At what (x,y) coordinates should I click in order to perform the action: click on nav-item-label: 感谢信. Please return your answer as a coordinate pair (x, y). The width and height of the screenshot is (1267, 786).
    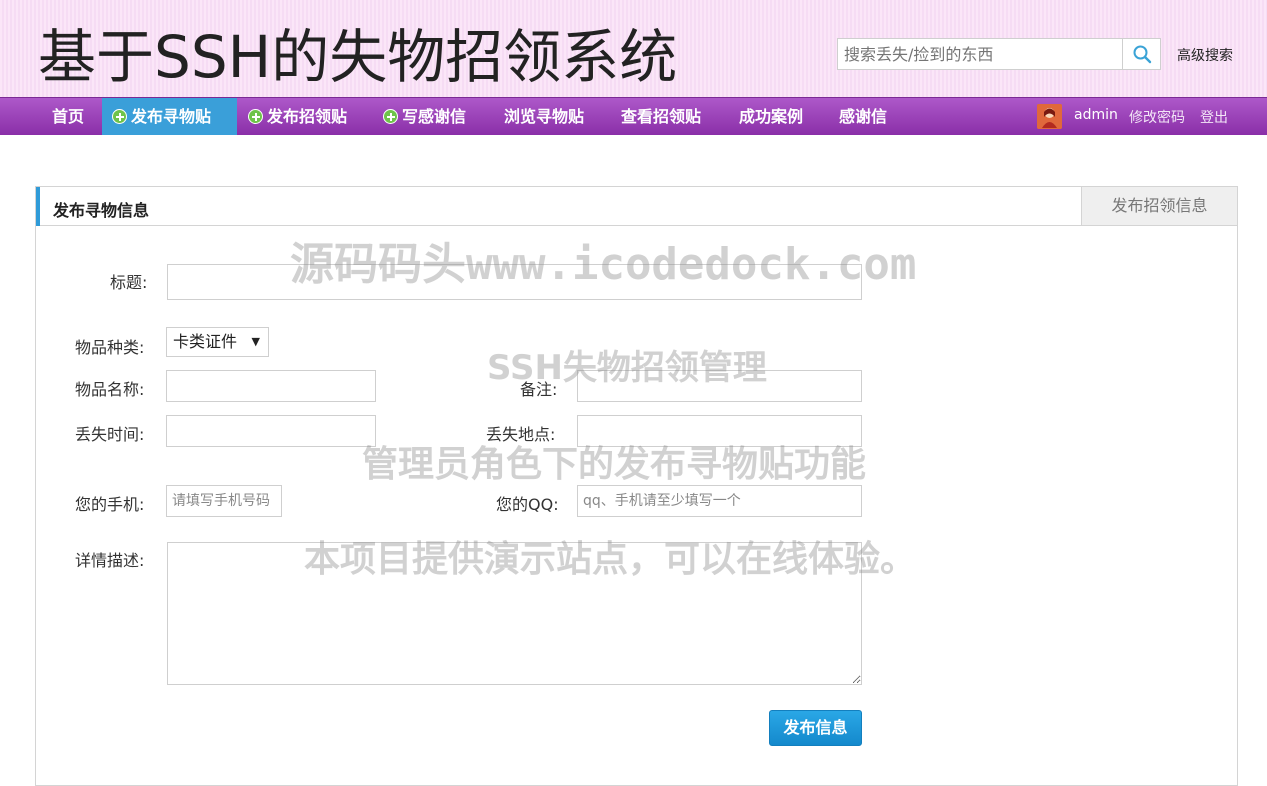
    Looking at the image, I should click on (863, 116).